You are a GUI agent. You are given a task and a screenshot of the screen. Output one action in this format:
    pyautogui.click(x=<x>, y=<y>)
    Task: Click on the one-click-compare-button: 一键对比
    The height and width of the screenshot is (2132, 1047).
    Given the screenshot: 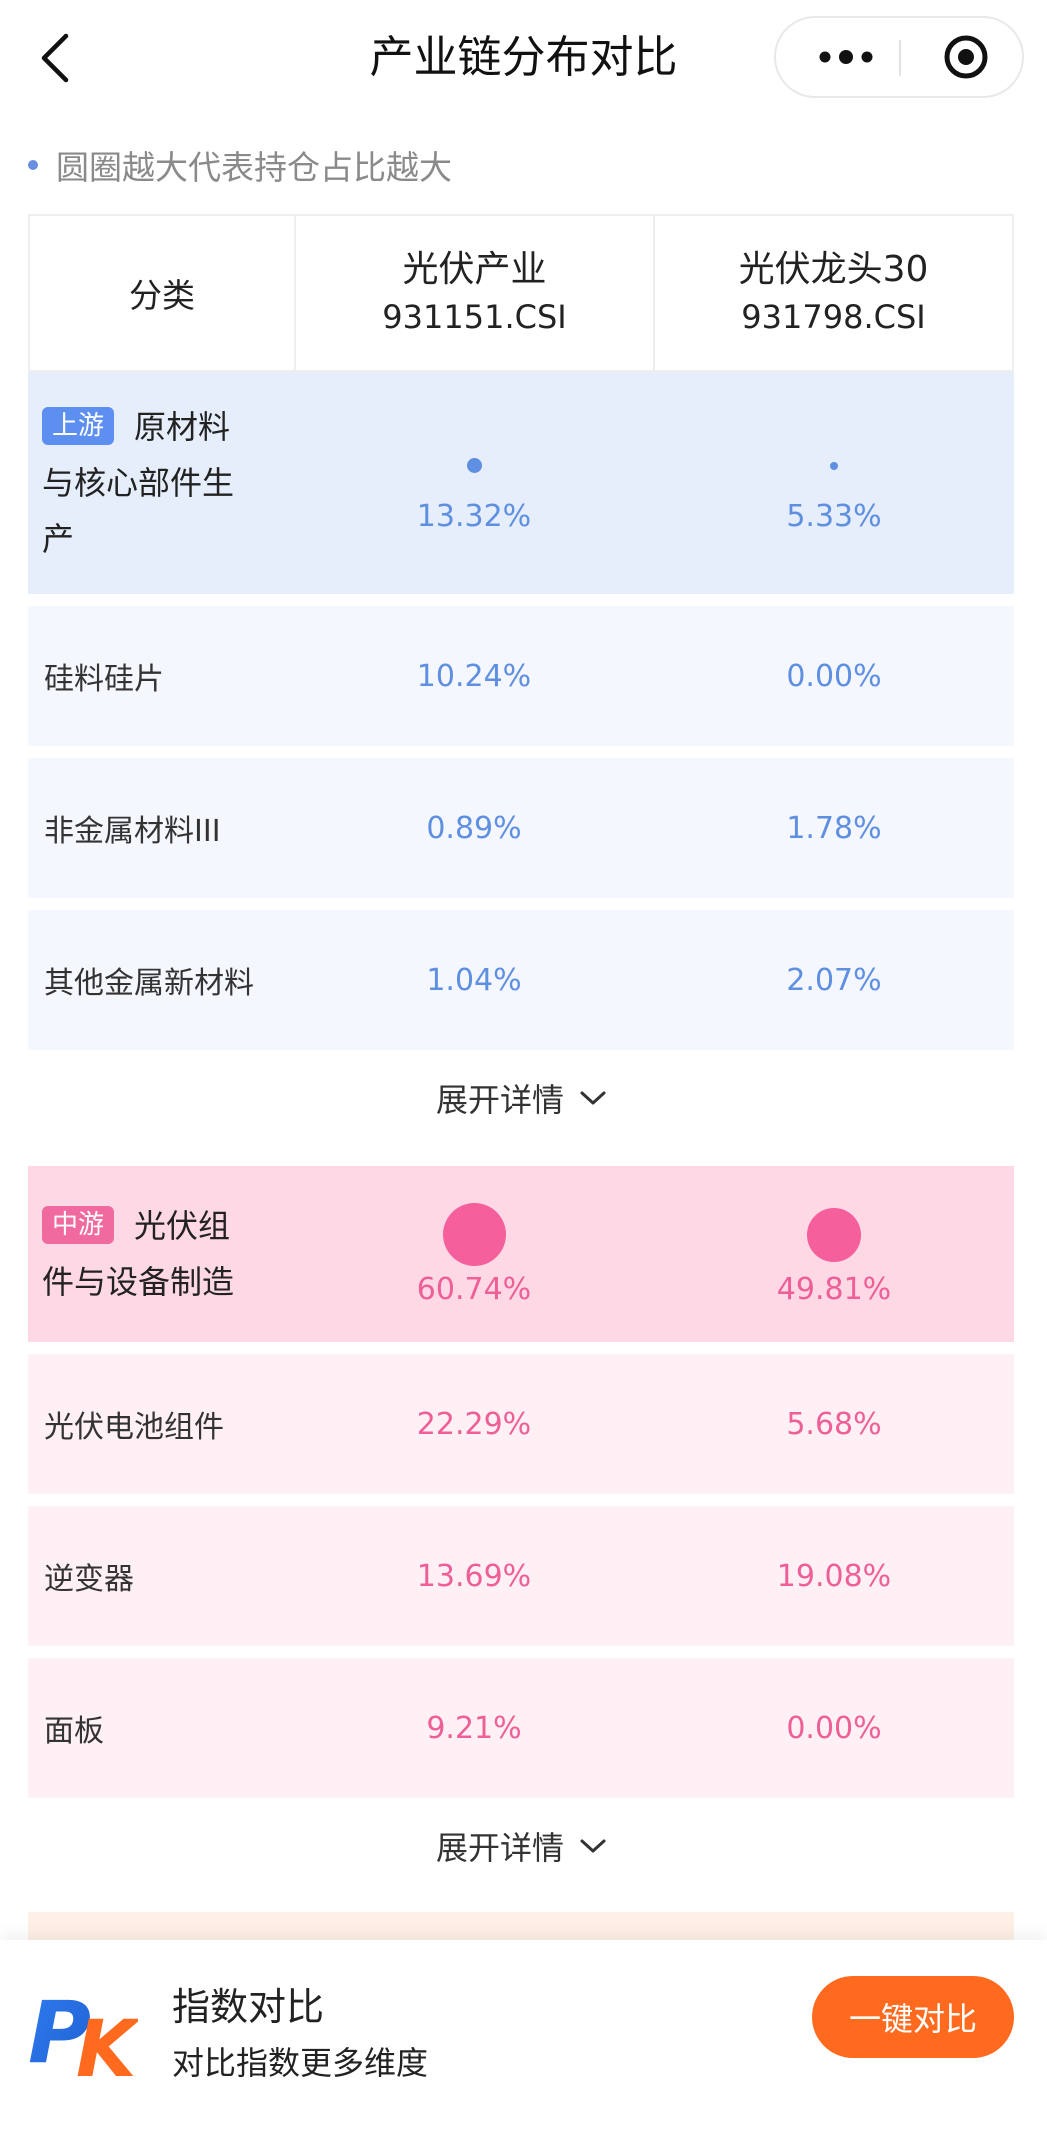 What is the action you would take?
    pyautogui.click(x=913, y=2017)
    